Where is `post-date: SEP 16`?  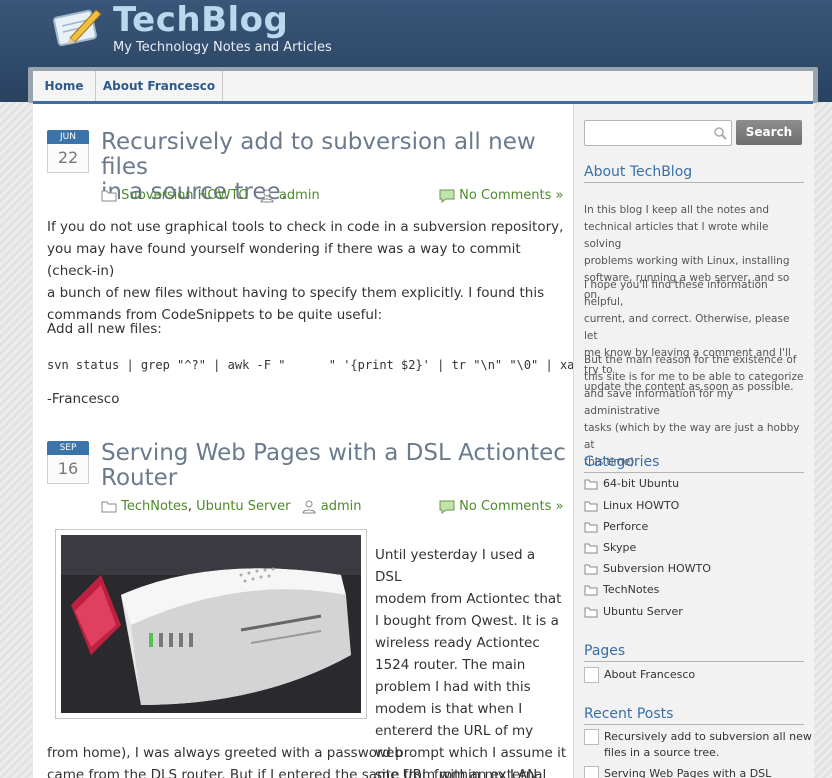 post-date: SEP 16 is located at coordinates (68, 463).